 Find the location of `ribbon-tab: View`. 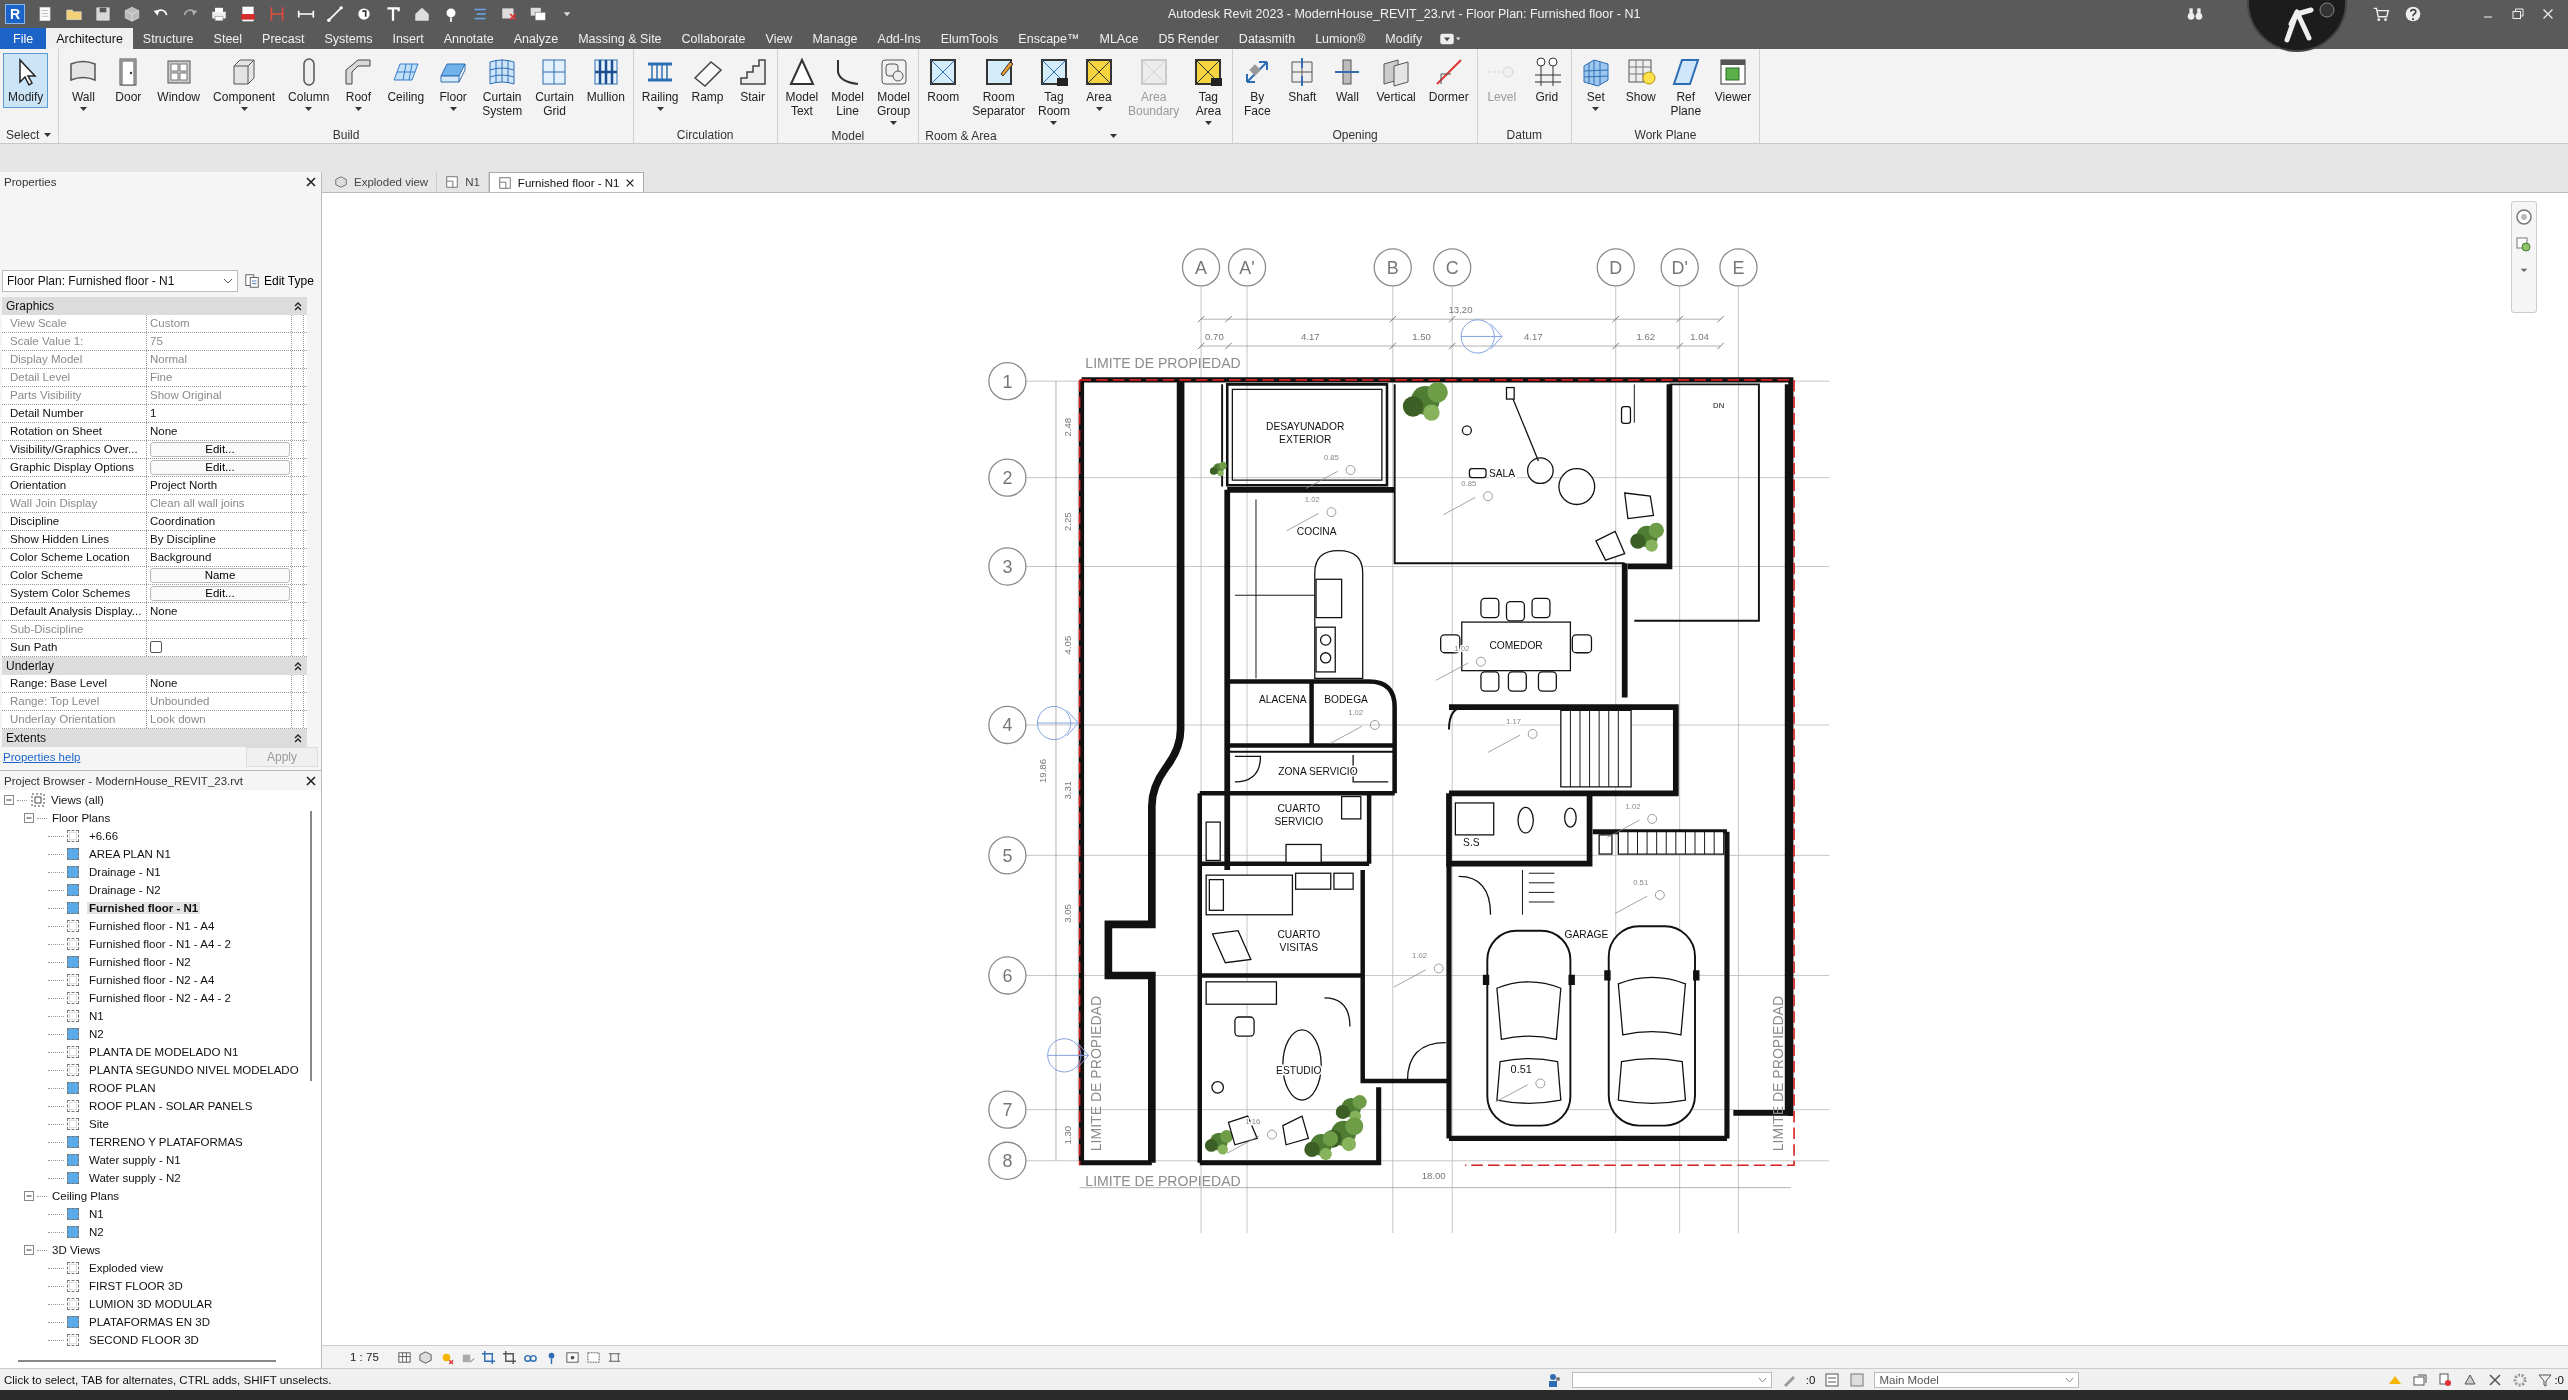

ribbon-tab: View is located at coordinates (779, 38).